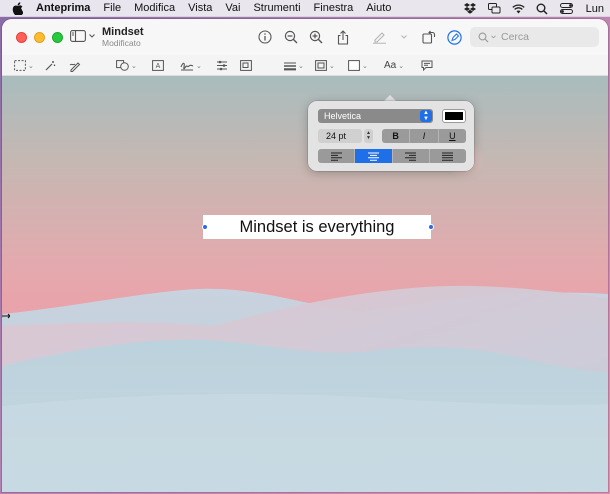 This screenshot has width=610, height=494. I want to click on chevron-down-icon, so click(92, 36).